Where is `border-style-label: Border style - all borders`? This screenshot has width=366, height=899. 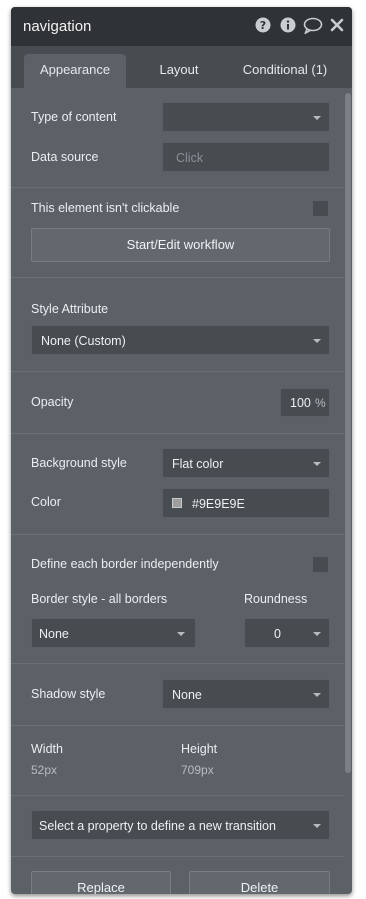 border-style-label: Border style - all borders is located at coordinates (99, 599).